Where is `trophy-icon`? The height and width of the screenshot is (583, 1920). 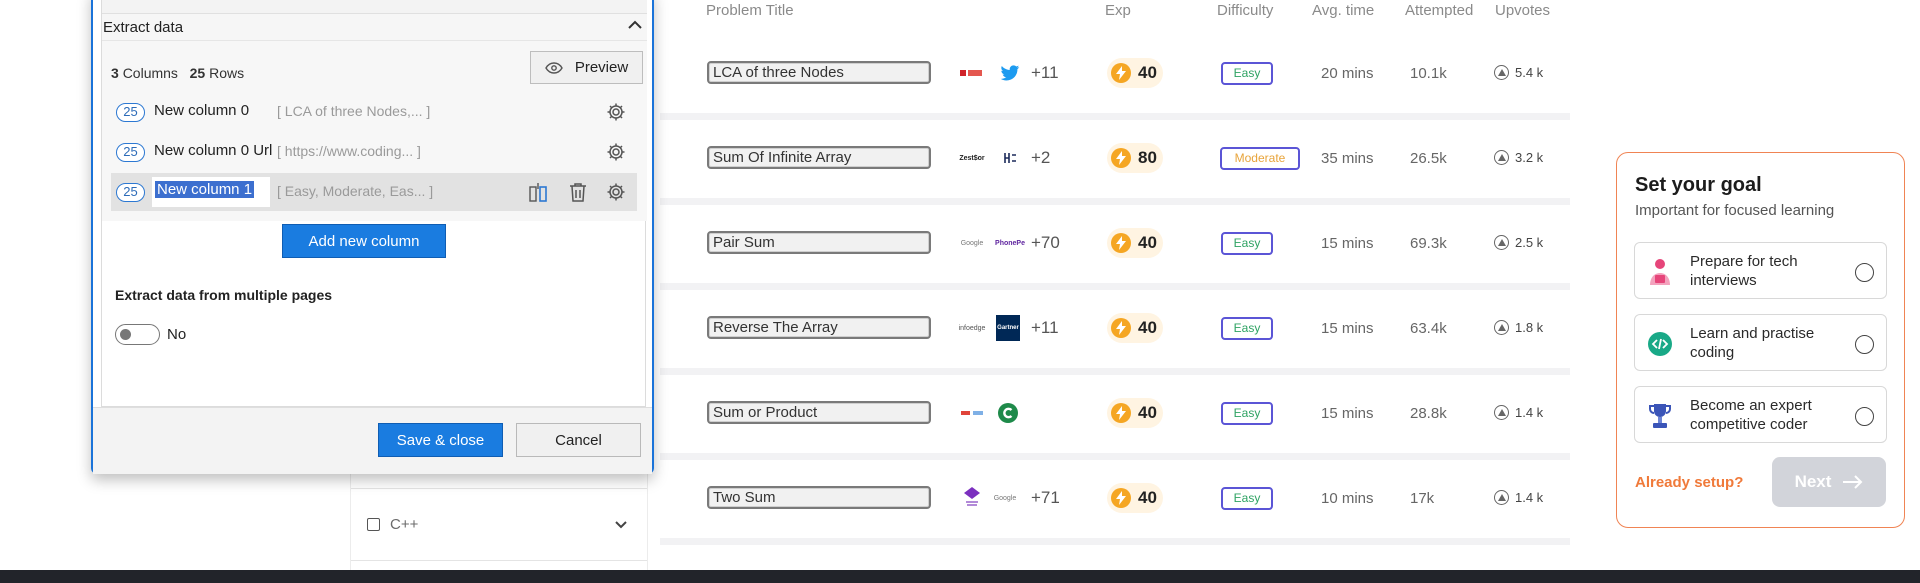
trophy-icon is located at coordinates (1660, 416).